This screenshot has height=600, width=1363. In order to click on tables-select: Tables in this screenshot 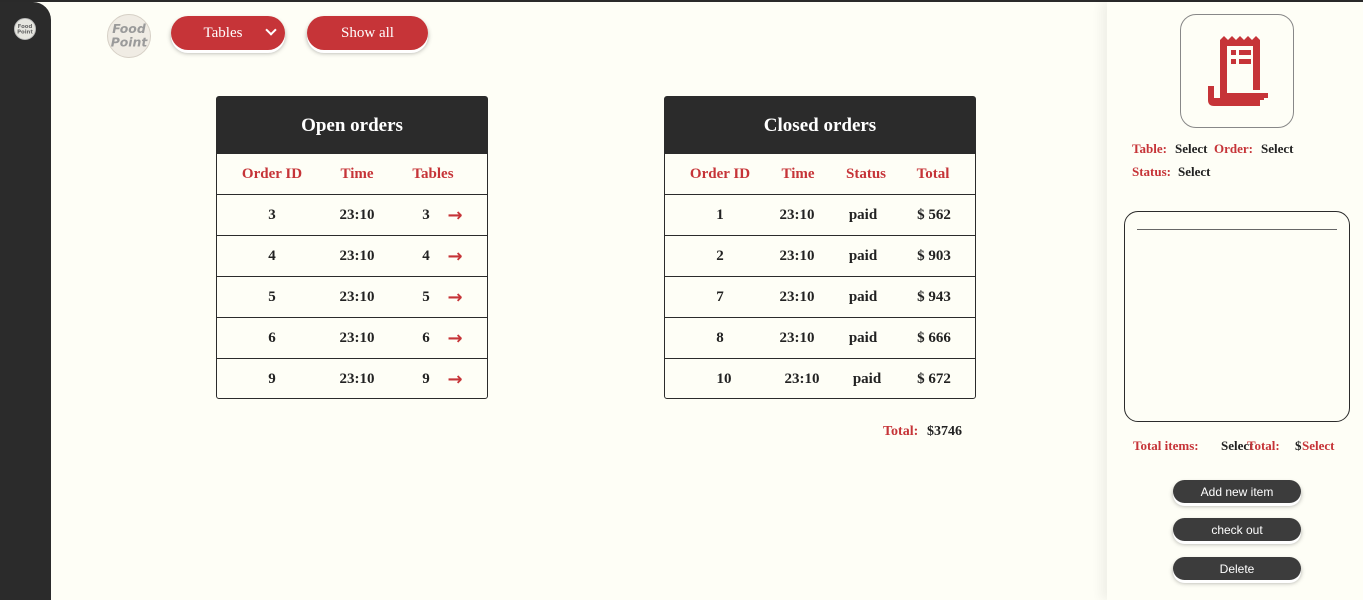, I will do `click(228, 33)`.